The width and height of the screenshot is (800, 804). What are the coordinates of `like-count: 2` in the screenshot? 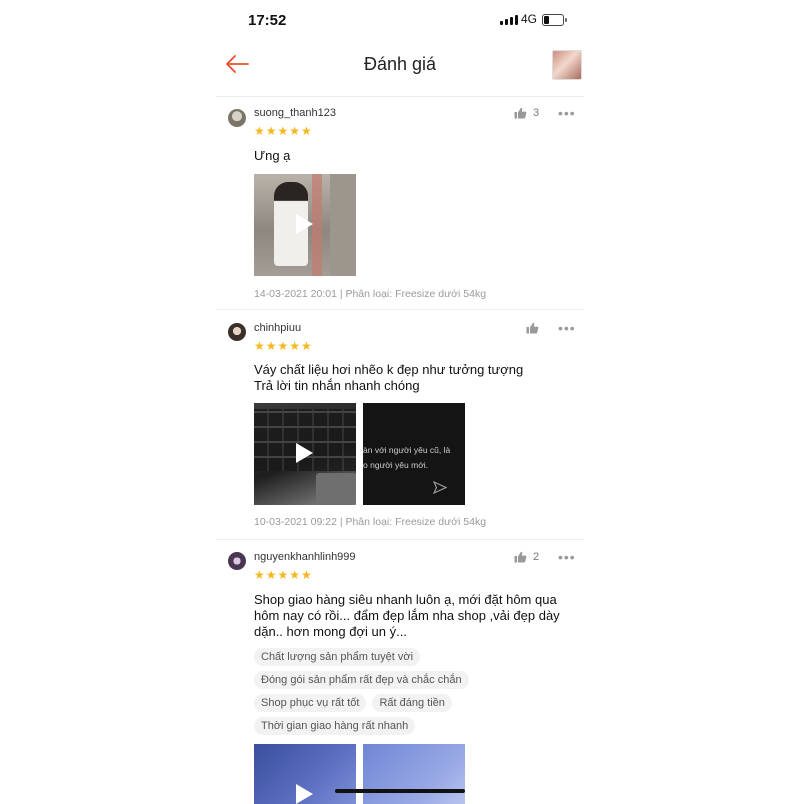 It's located at (536, 557).